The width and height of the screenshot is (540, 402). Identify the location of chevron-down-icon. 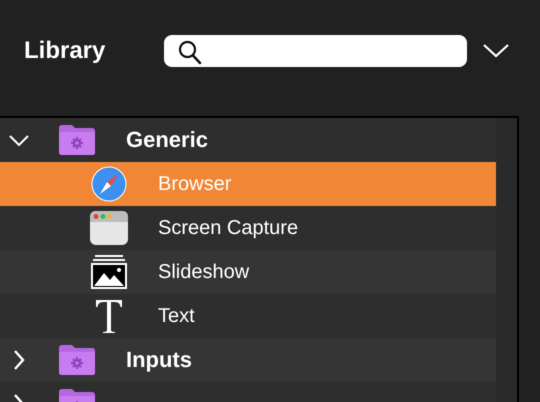
(496, 51).